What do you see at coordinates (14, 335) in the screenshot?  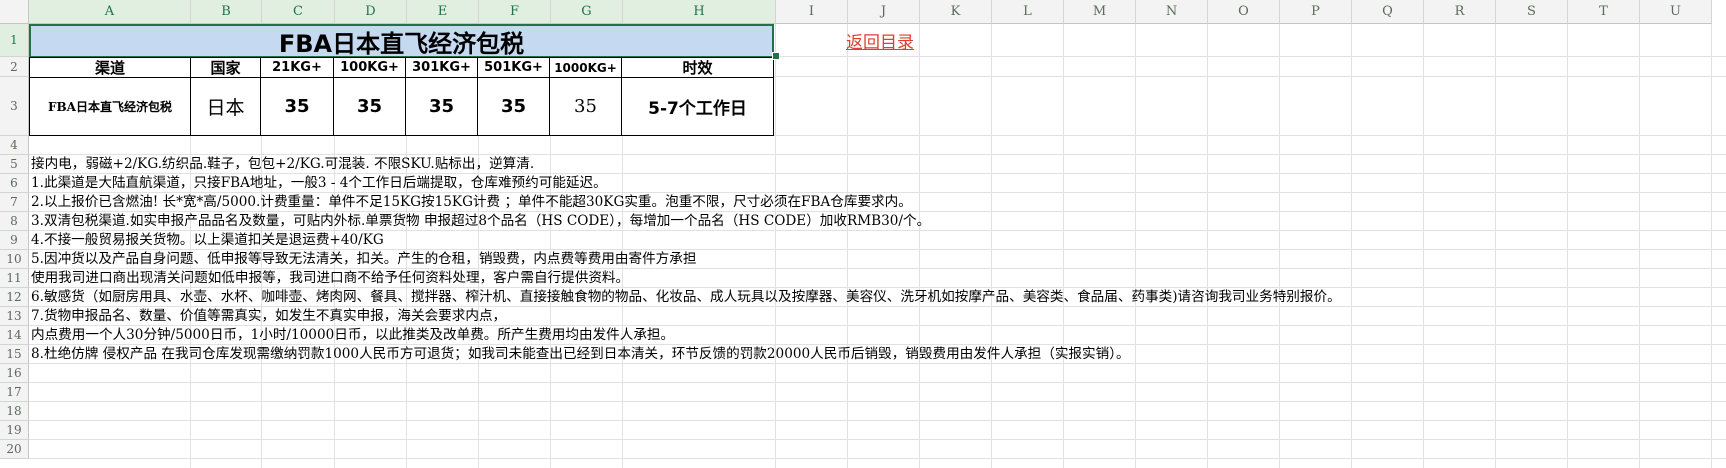 I see `row-header: 14` at bounding box center [14, 335].